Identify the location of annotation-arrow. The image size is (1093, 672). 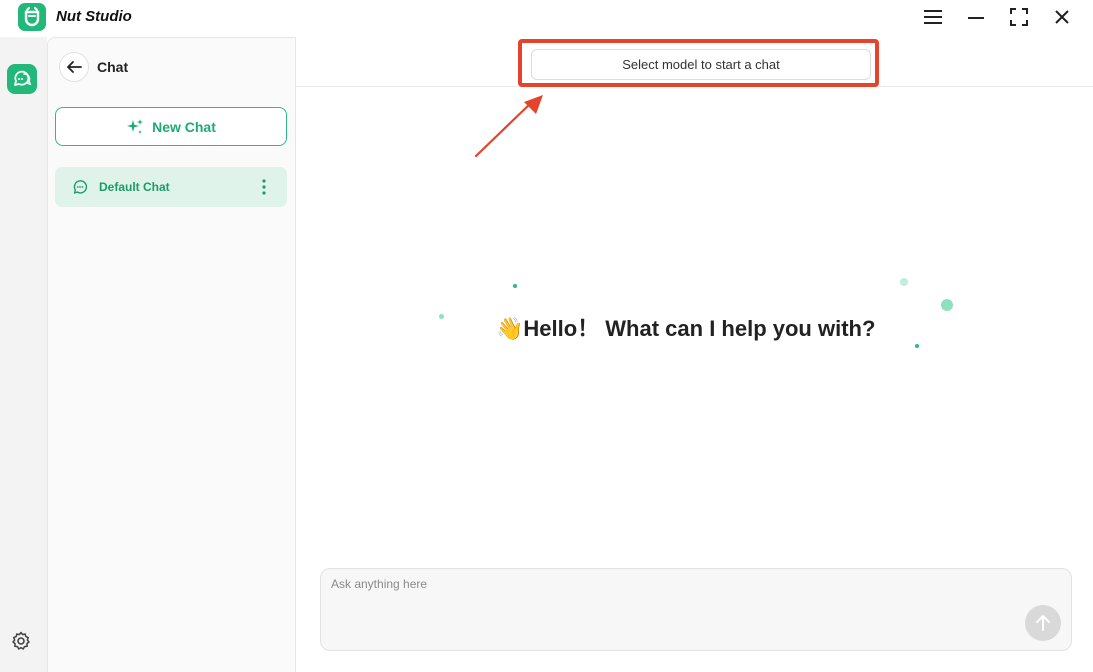
(508, 126).